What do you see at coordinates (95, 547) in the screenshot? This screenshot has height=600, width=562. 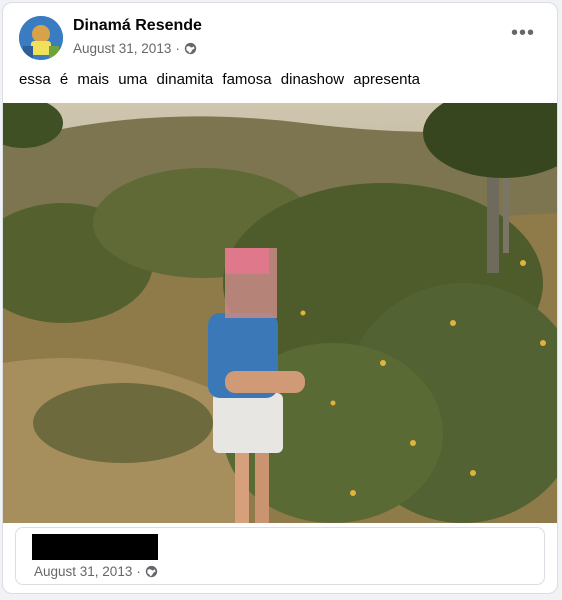 I see `redacted-name-block` at bounding box center [95, 547].